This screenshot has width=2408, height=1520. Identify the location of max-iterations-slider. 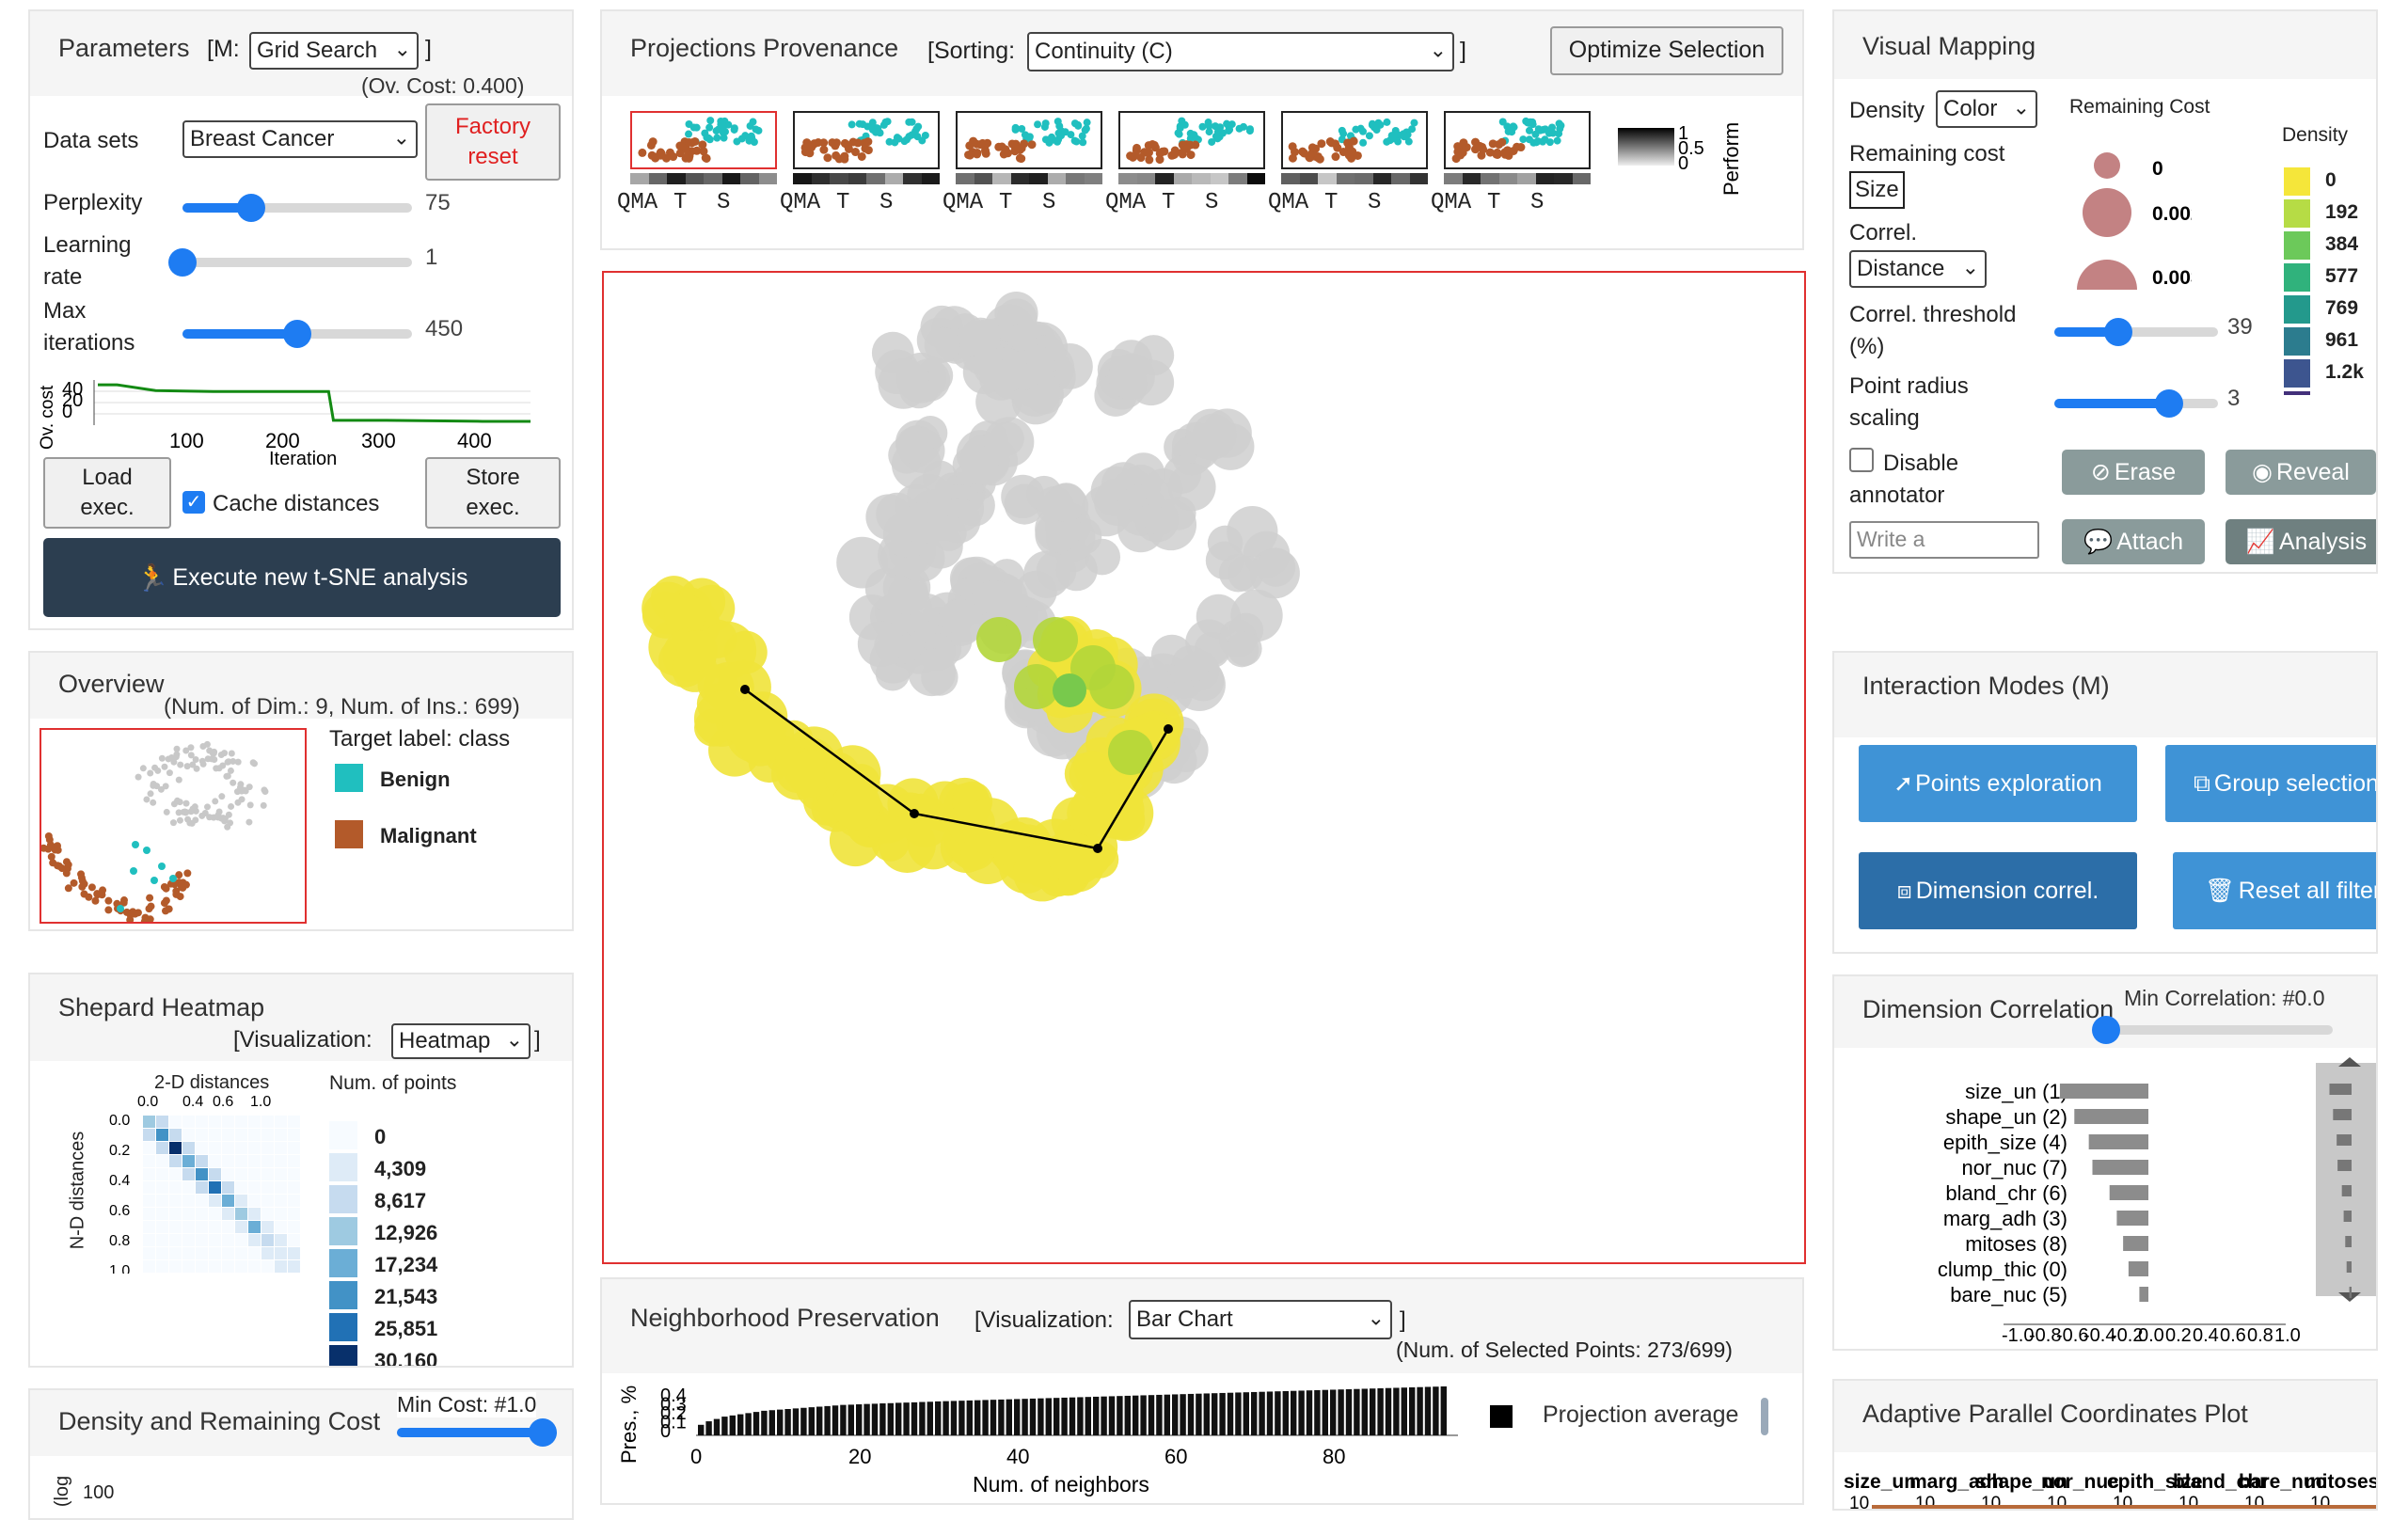
(297, 334).